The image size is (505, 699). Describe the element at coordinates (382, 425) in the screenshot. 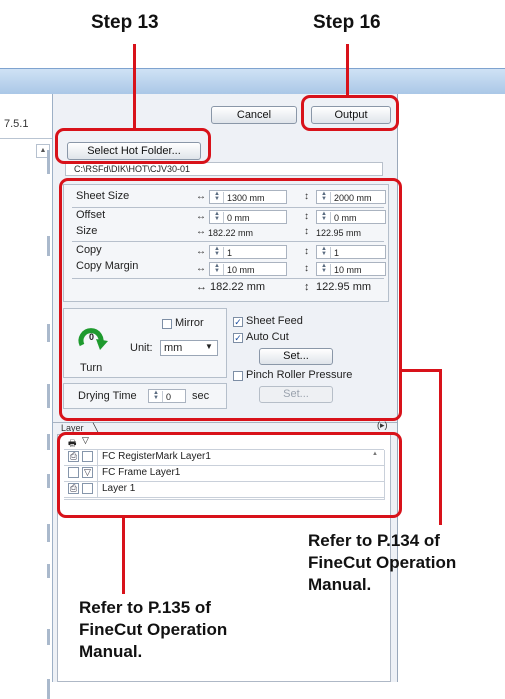

I see `expand-icon: (▸)` at that location.